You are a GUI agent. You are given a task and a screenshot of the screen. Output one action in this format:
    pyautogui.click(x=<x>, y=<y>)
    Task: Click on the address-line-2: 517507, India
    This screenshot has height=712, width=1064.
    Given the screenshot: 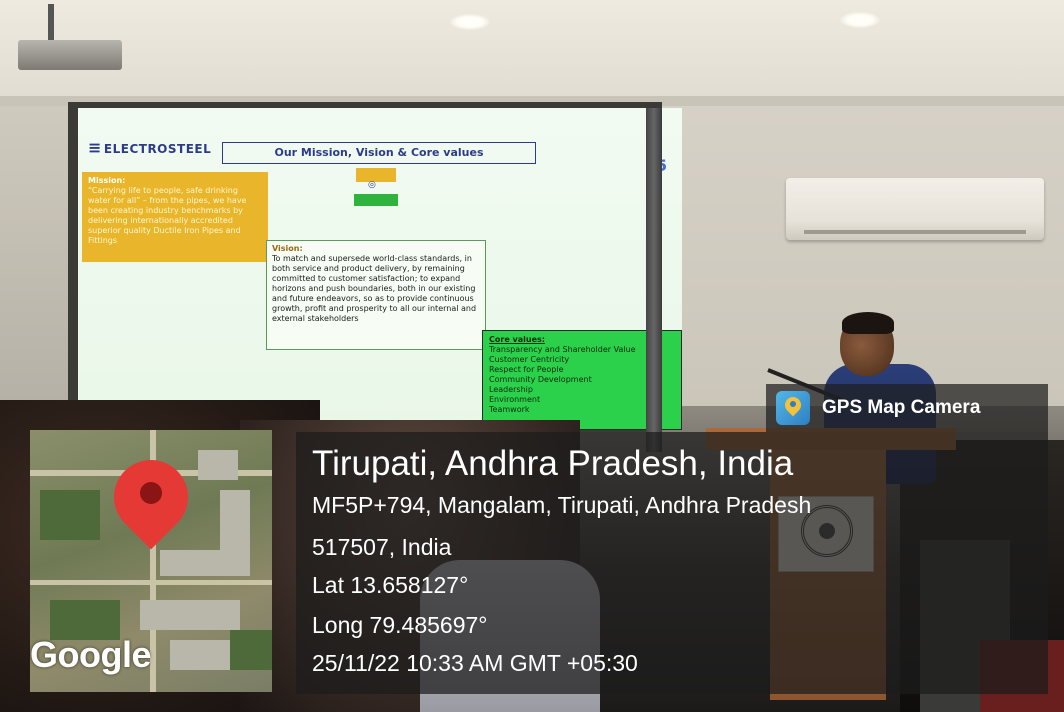 What is the action you would take?
    pyautogui.click(x=382, y=547)
    